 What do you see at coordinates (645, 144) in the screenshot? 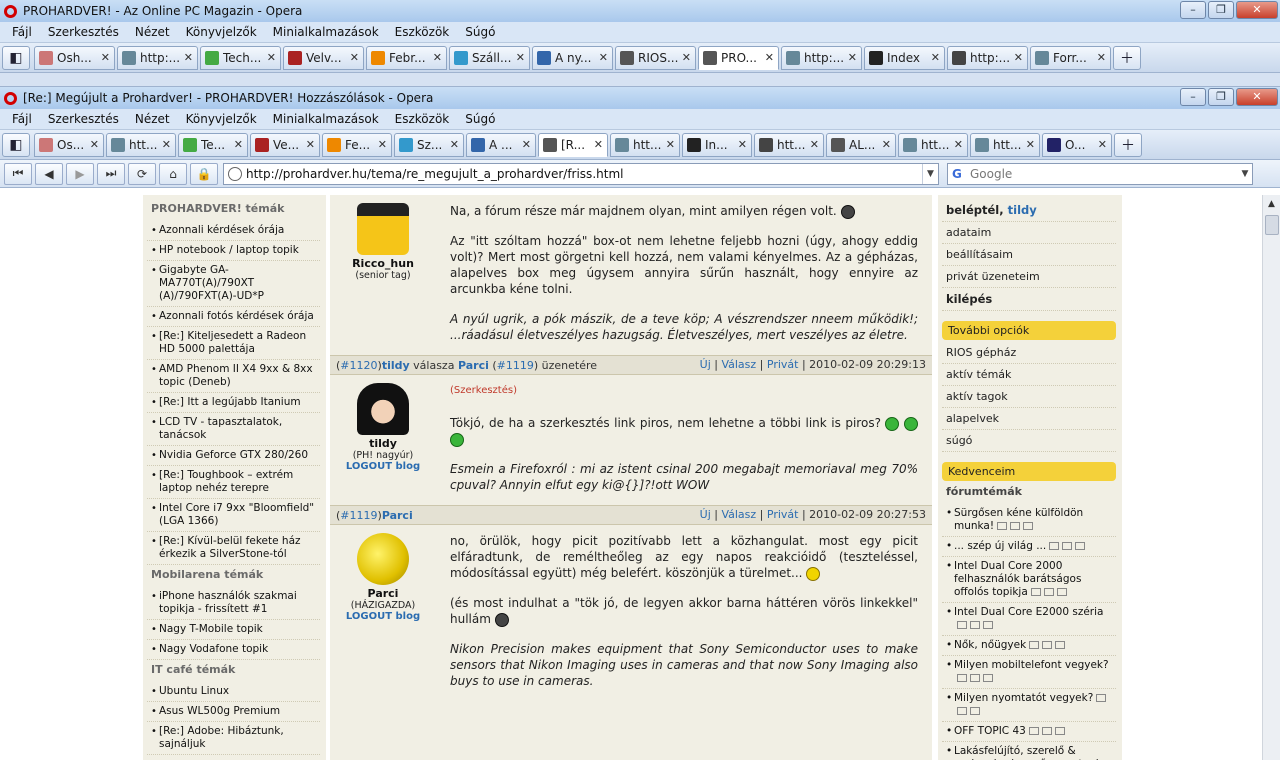
I see `tab-8: htt... ✕` at bounding box center [645, 144].